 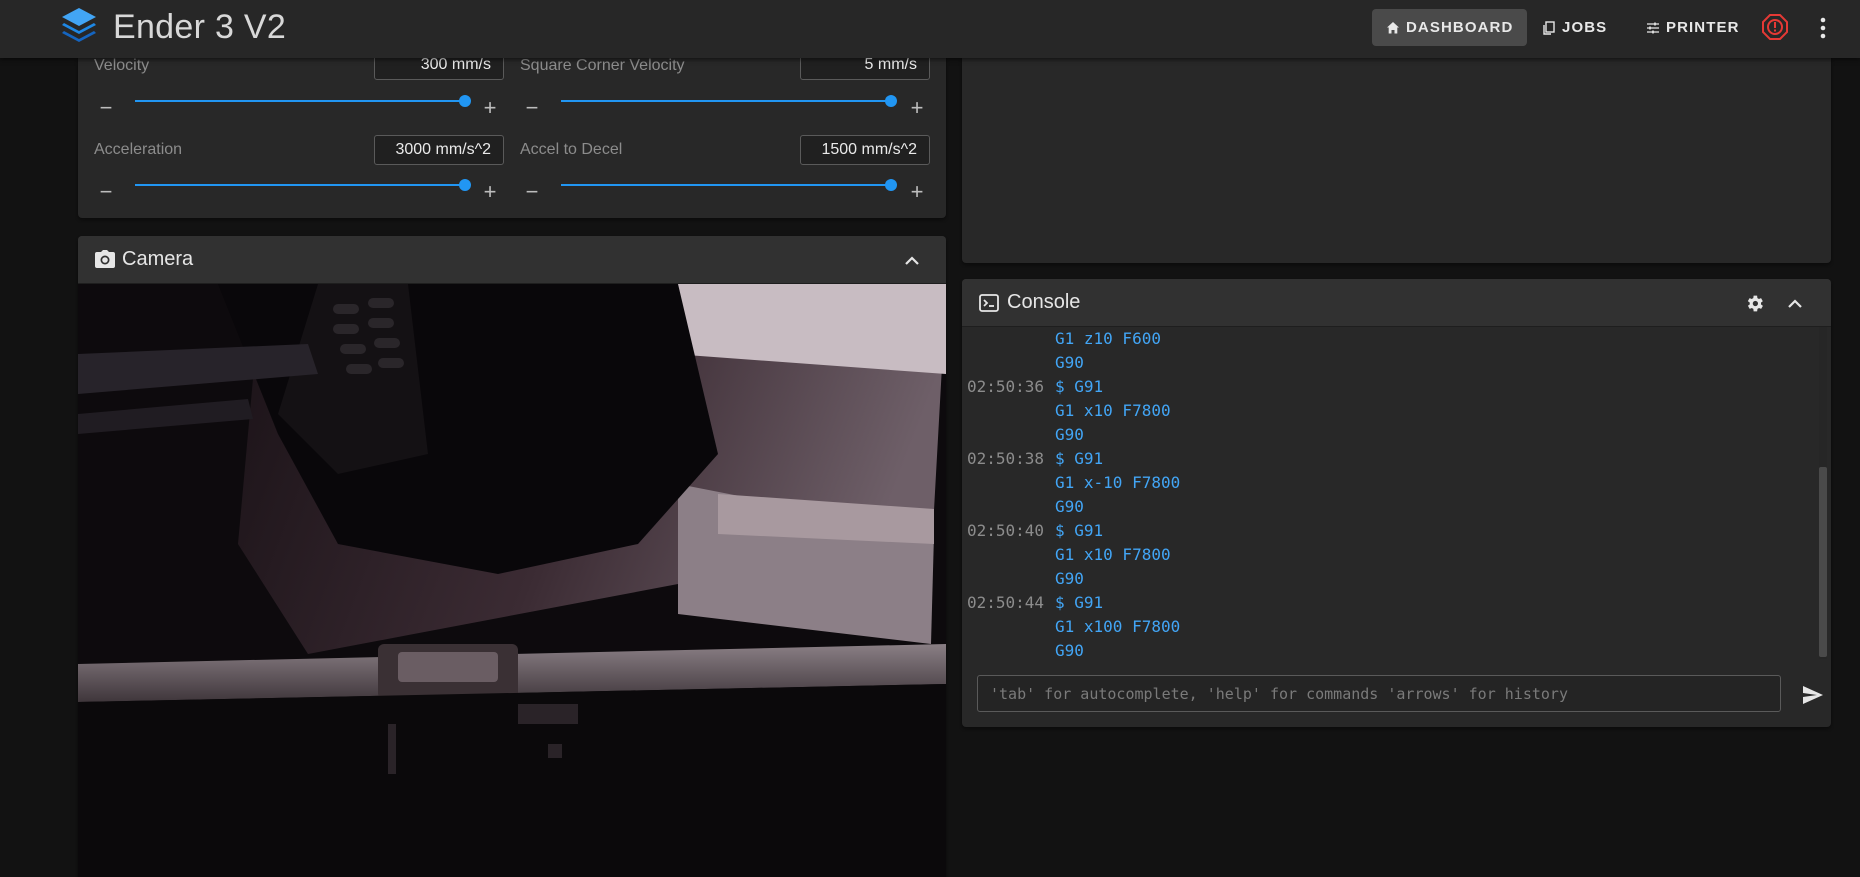 I want to click on nav-dashboard-label: DASHBOARD, so click(x=1460, y=27).